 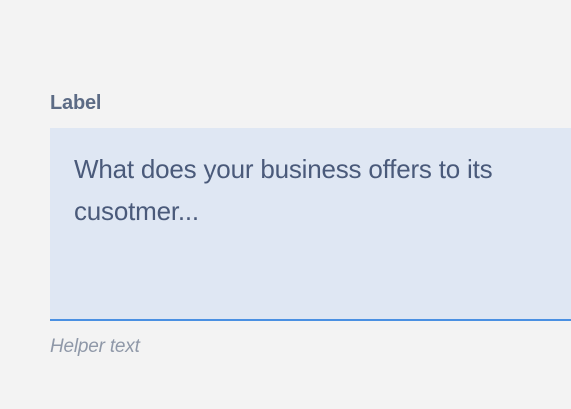 I want to click on helper-text: Helper text, so click(x=95, y=346).